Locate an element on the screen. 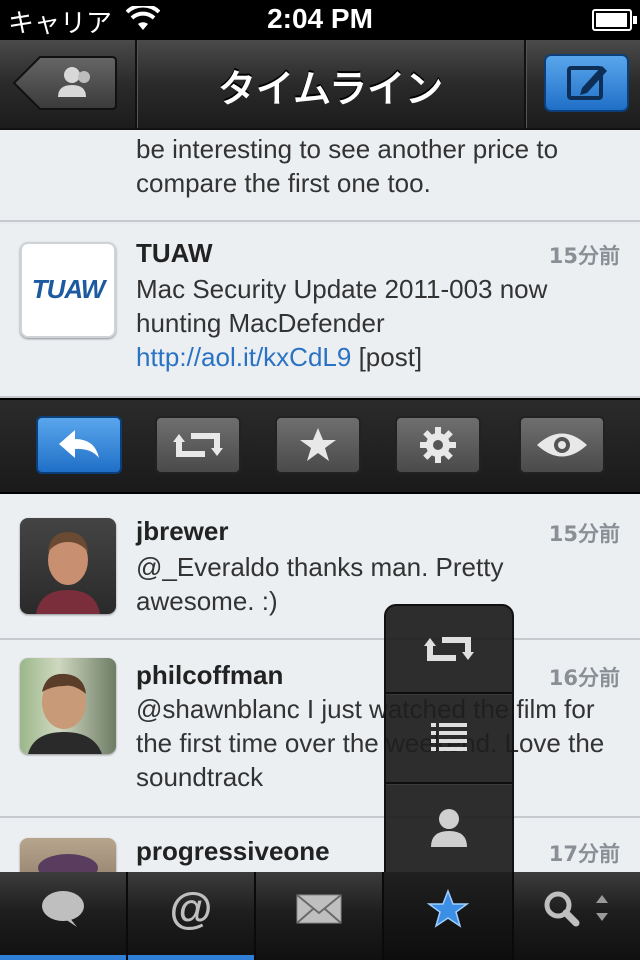 The image size is (640, 960). tweet-author: progressiveone is located at coordinates (233, 851).